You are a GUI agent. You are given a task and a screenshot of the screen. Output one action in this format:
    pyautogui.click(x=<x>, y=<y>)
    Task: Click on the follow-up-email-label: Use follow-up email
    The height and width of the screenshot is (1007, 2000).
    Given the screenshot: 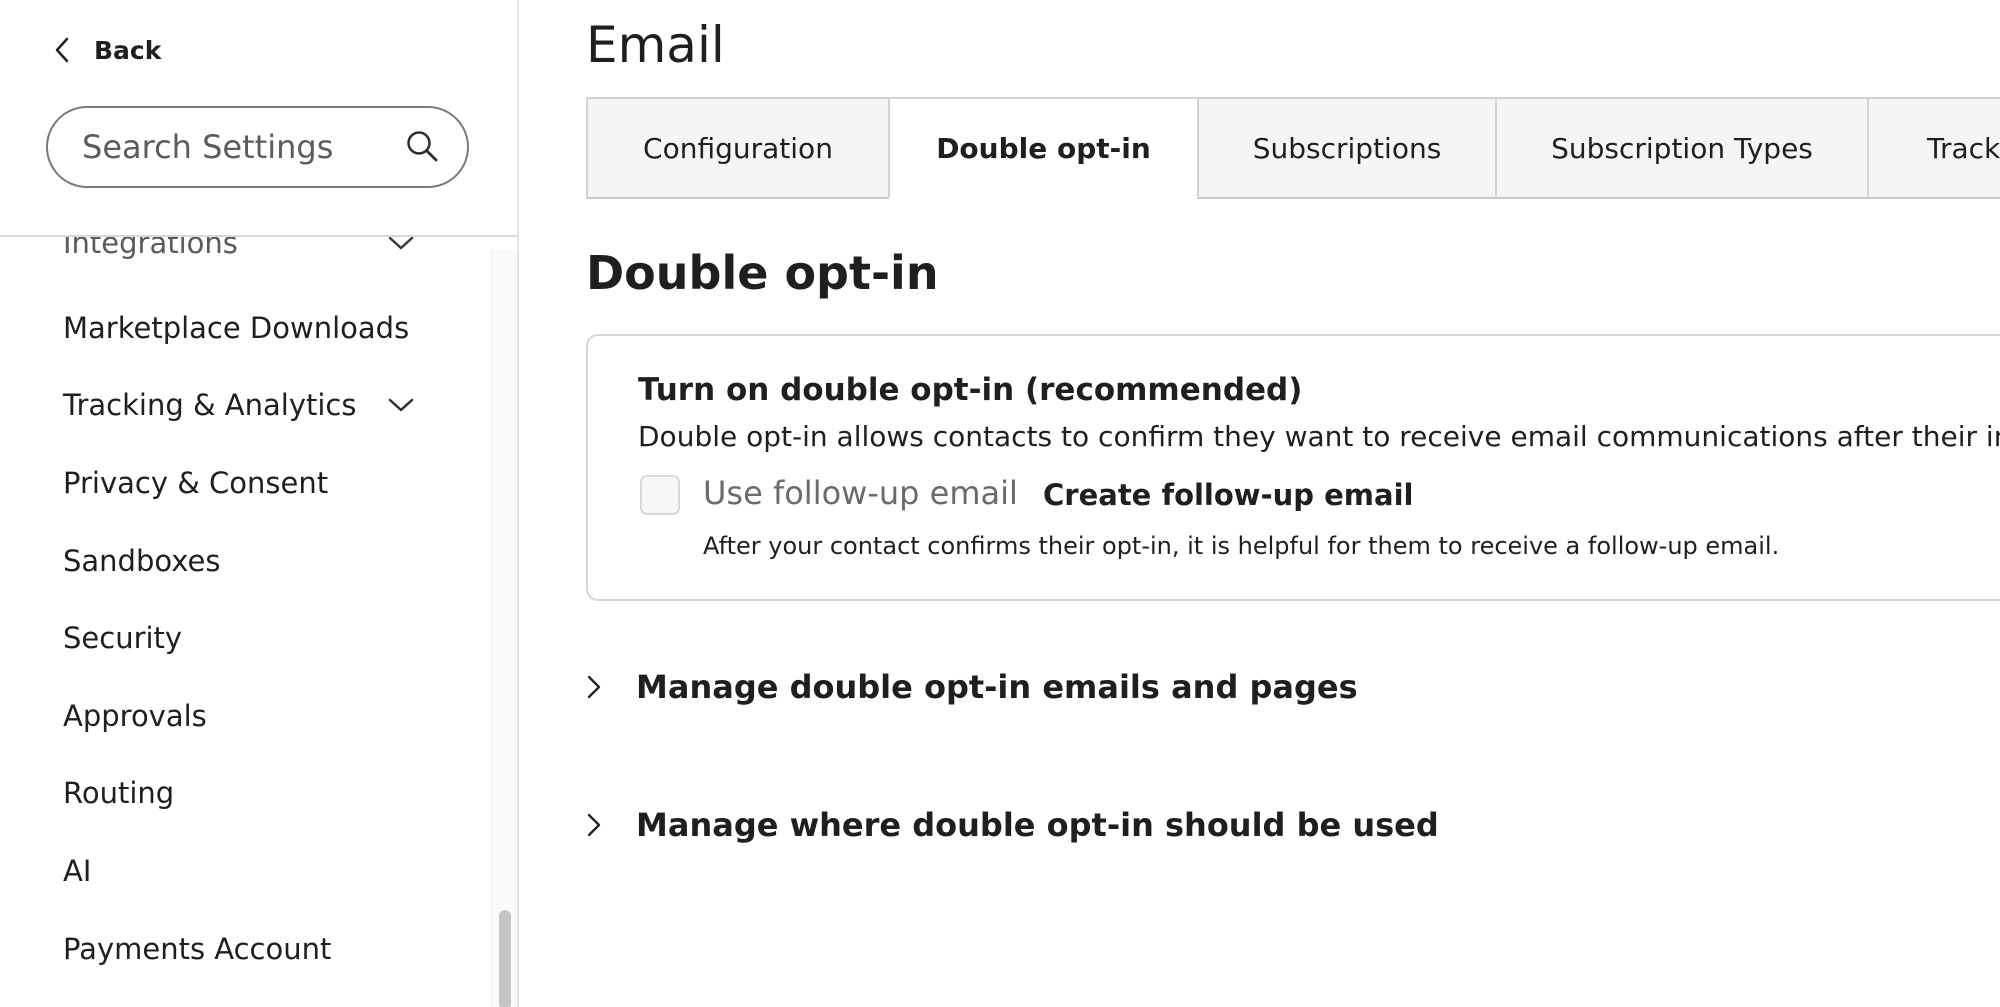 What is the action you would take?
    pyautogui.click(x=860, y=493)
    